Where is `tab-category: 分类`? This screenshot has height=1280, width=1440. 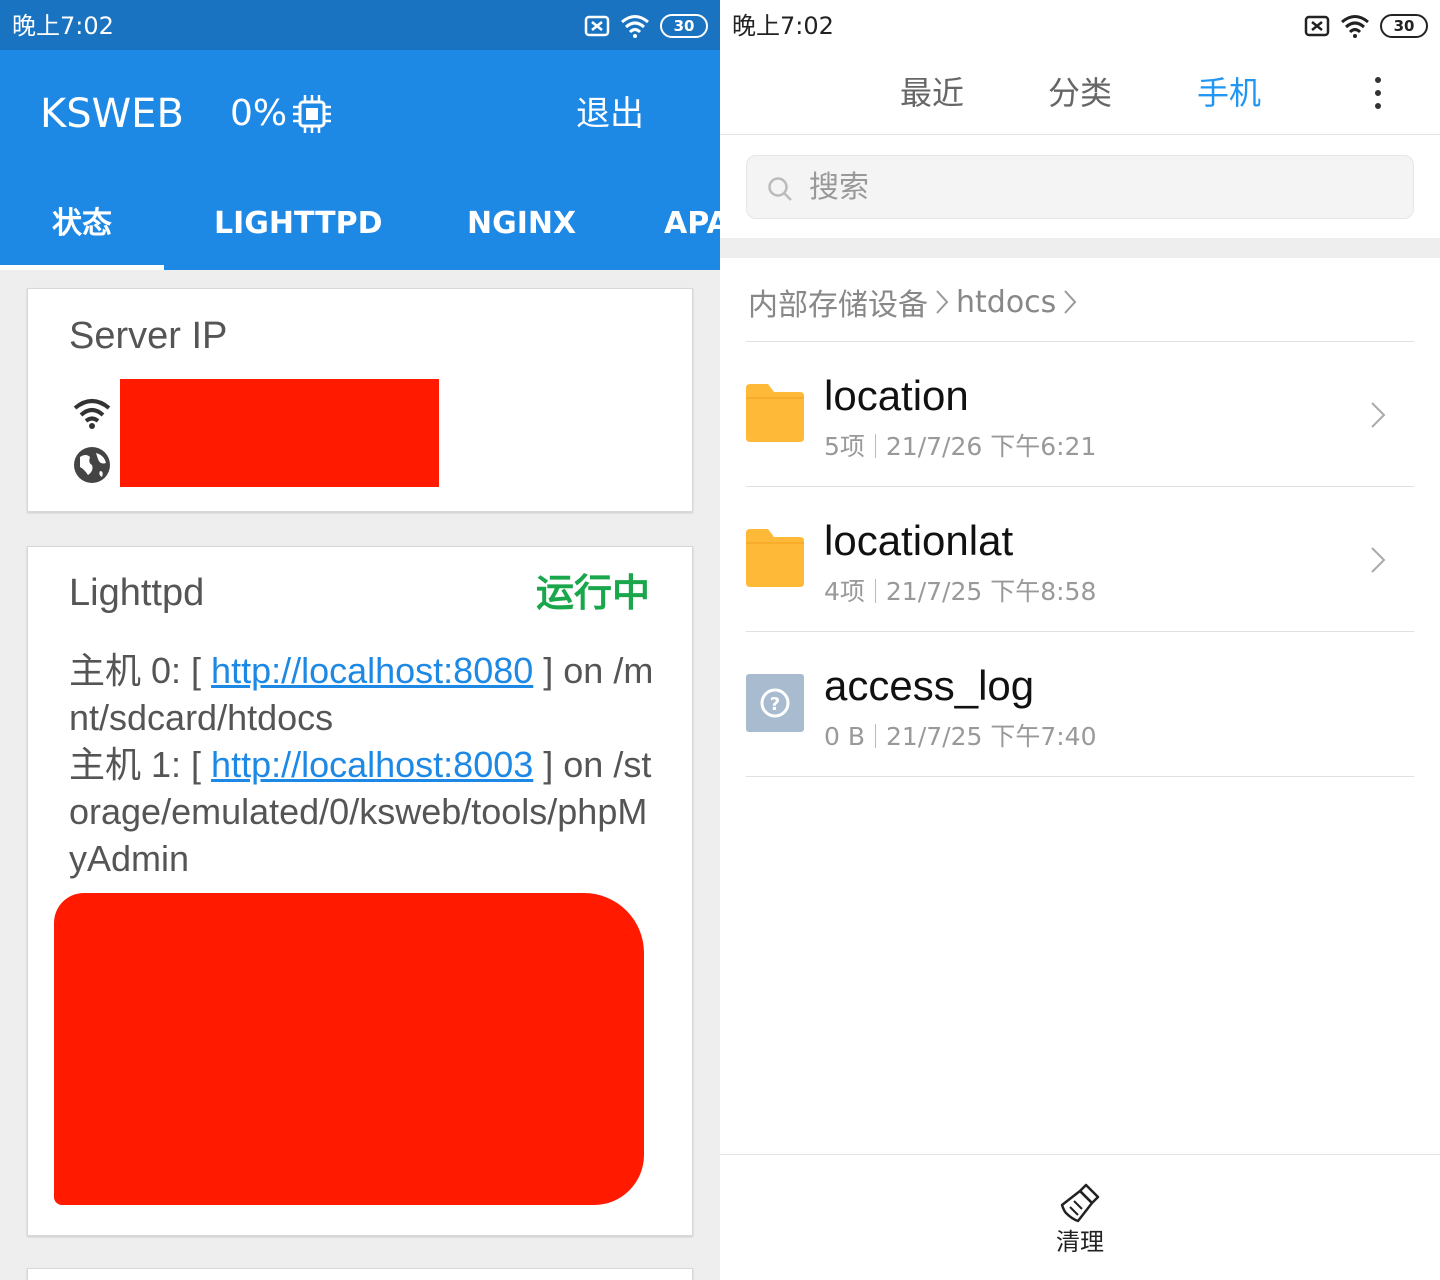
tab-category: 分类 is located at coordinates (1080, 93).